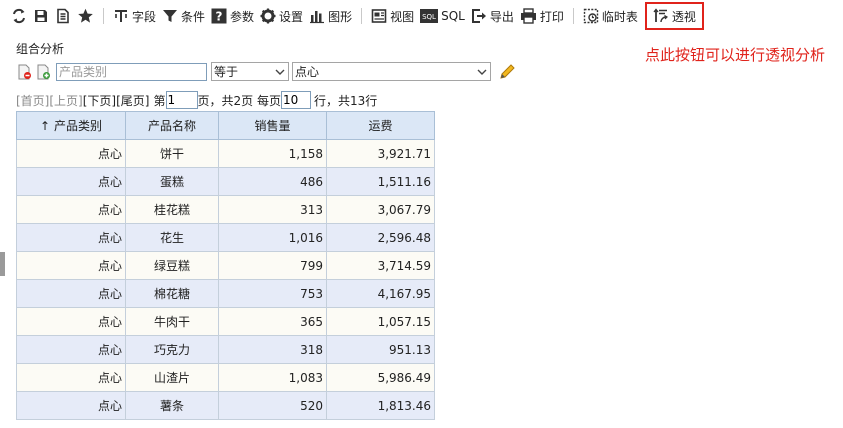  Describe the element at coordinates (492, 16) in the screenshot. I see `export-button: 导出` at that location.